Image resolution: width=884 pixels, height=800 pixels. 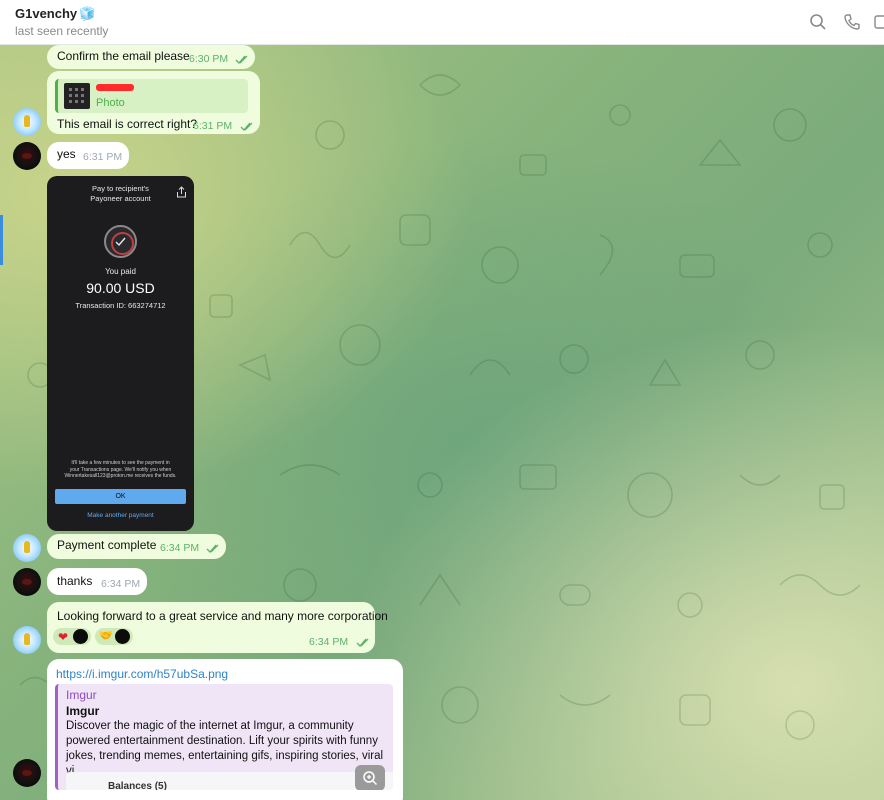 I want to click on photo-thumbnail, so click(x=77, y=96).